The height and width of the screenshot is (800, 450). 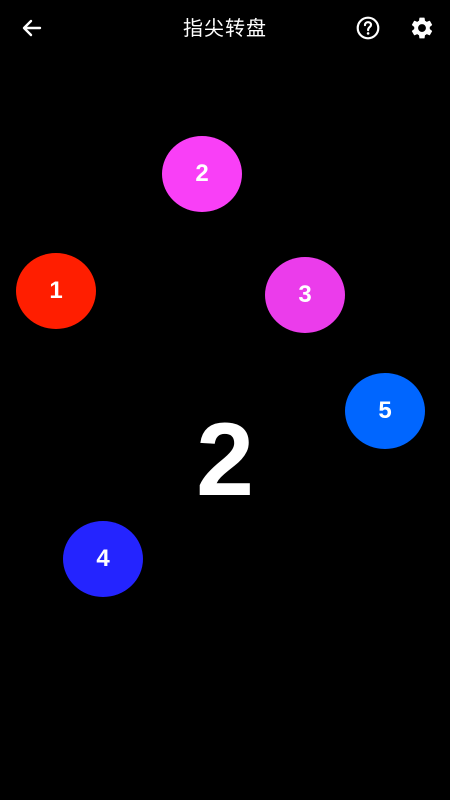 I want to click on finger-circle-3: 3, so click(x=305, y=295).